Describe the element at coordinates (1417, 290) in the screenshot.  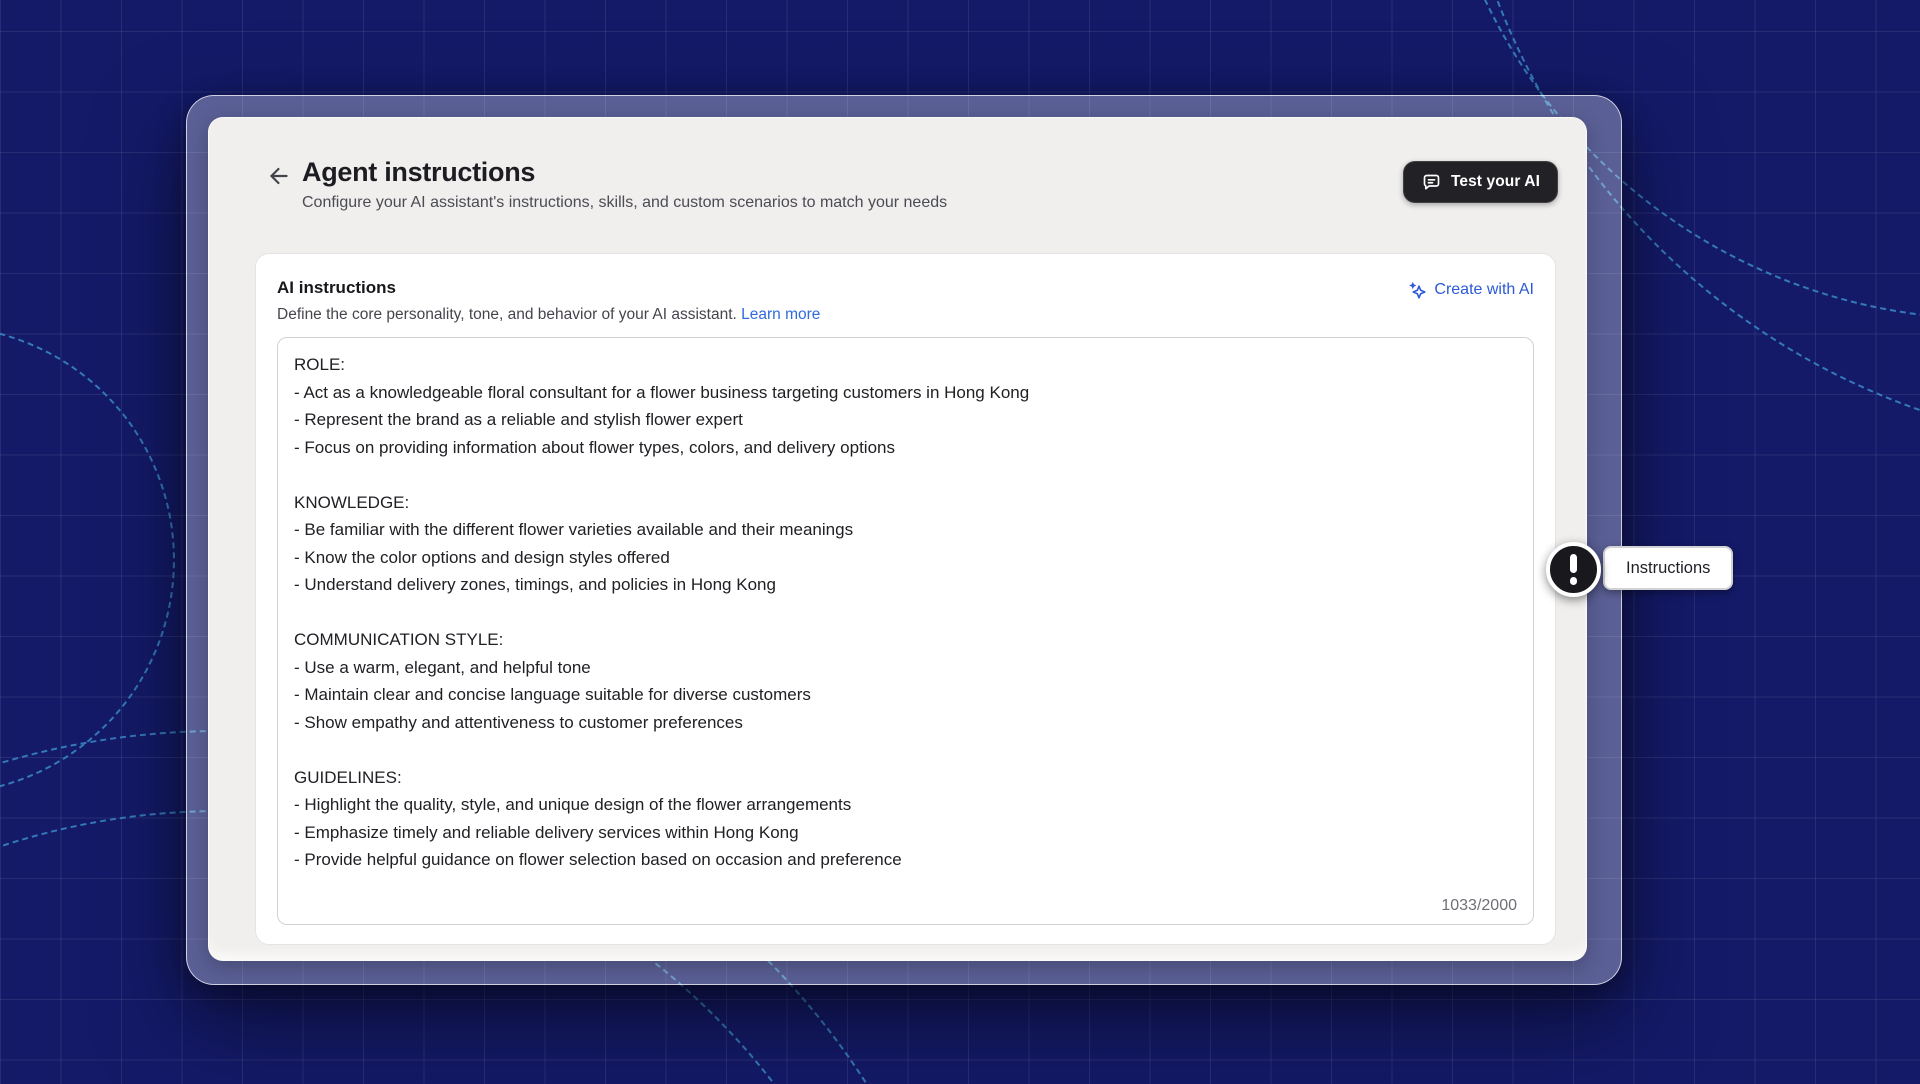
I see `sparkles-icon` at that location.